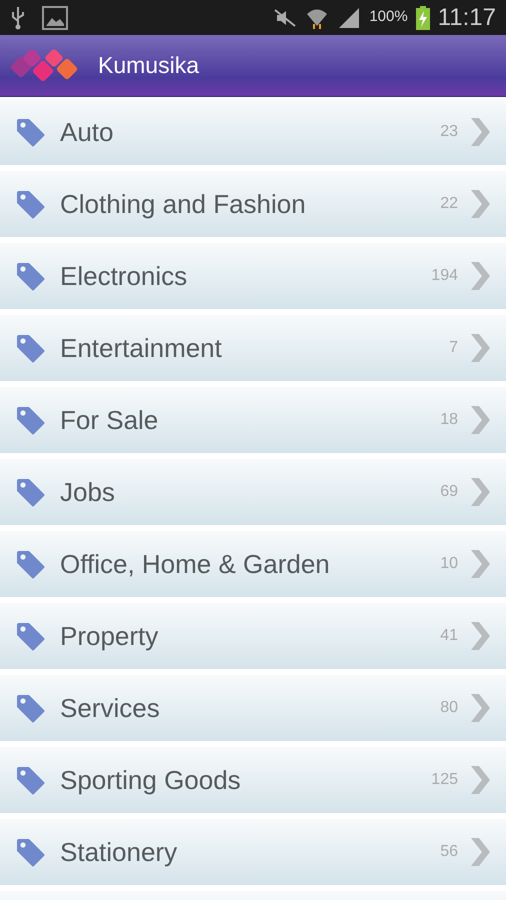 This screenshot has width=506, height=900. I want to click on signal-icon, so click(349, 17).